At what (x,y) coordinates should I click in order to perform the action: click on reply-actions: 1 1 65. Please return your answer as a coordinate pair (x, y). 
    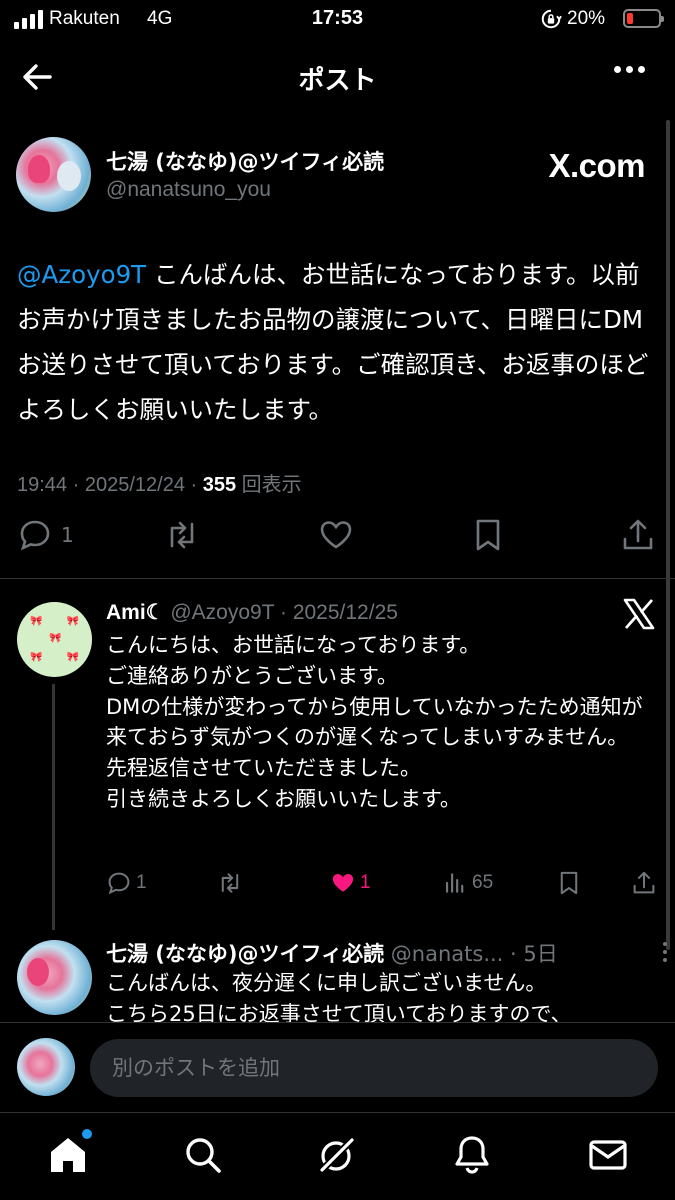
    Looking at the image, I should click on (337, 886).